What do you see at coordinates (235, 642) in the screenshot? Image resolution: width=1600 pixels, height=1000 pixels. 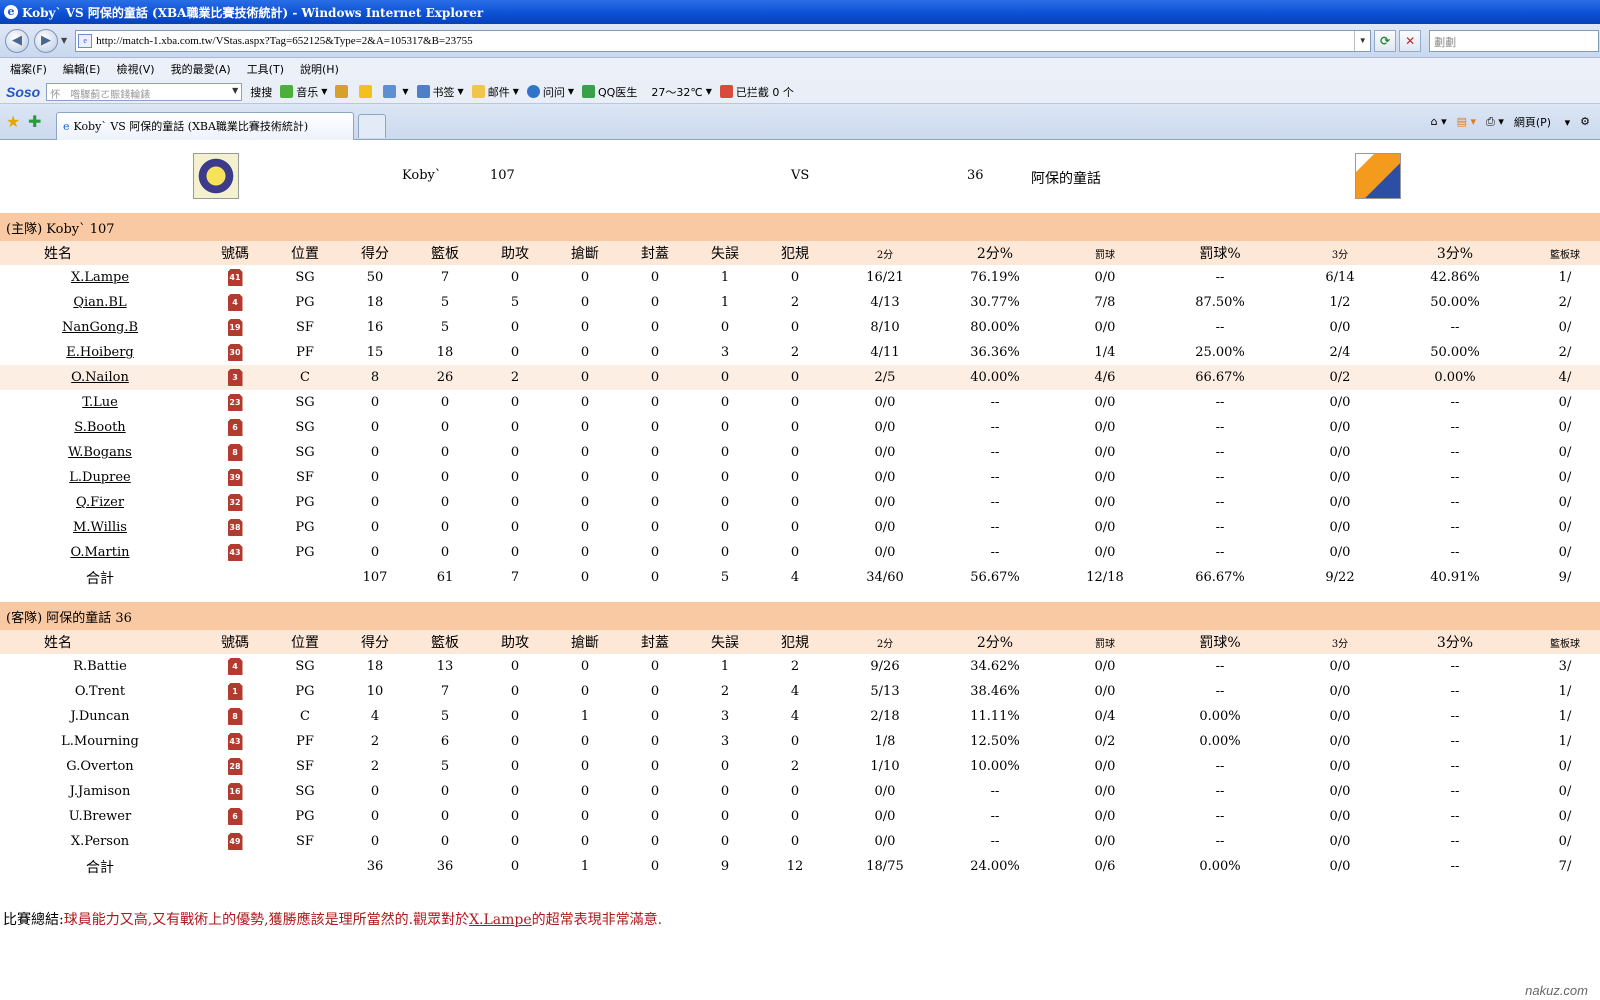 I see `column-header: 號碼` at bounding box center [235, 642].